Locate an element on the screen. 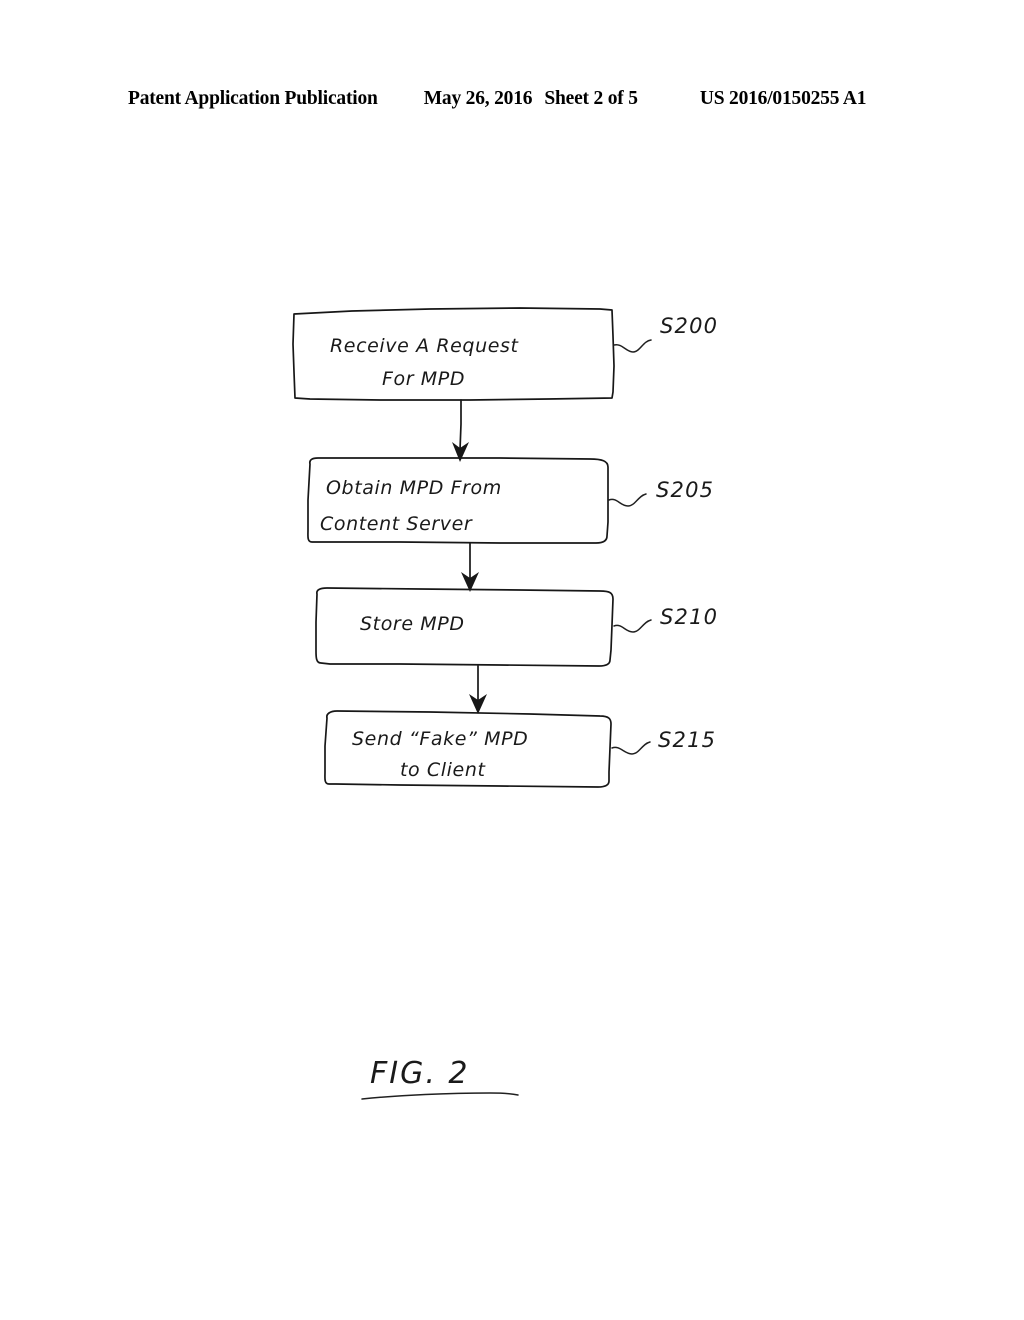 The image size is (1024, 1320). step-text-line2: Content Server is located at coordinates (396, 524).